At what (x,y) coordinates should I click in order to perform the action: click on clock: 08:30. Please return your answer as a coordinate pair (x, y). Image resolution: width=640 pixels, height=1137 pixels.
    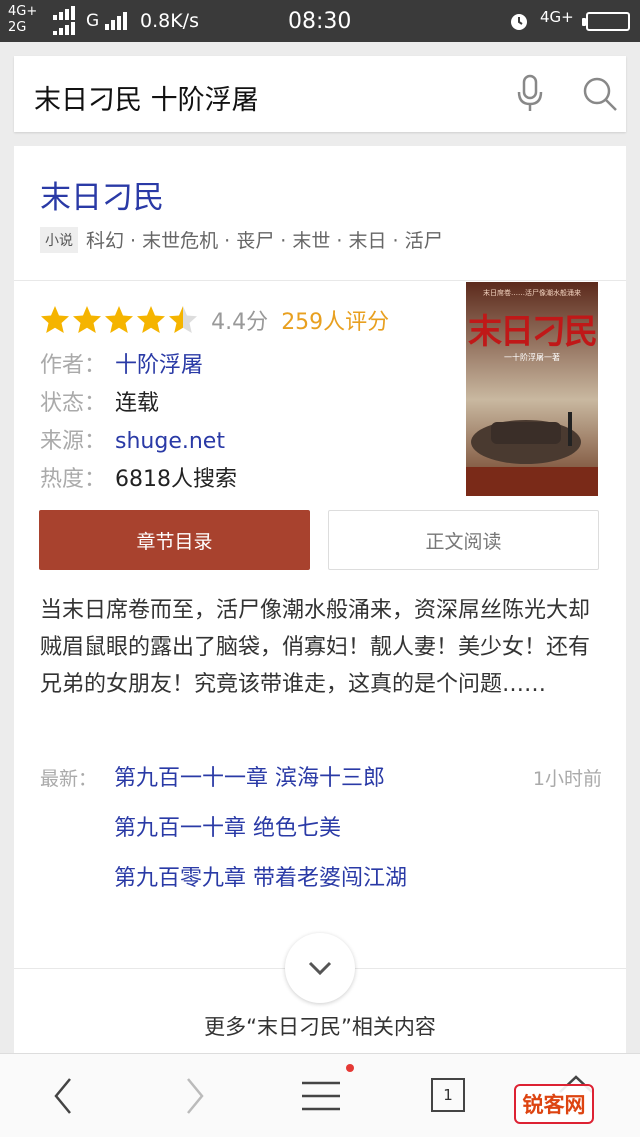
    Looking at the image, I should click on (320, 21).